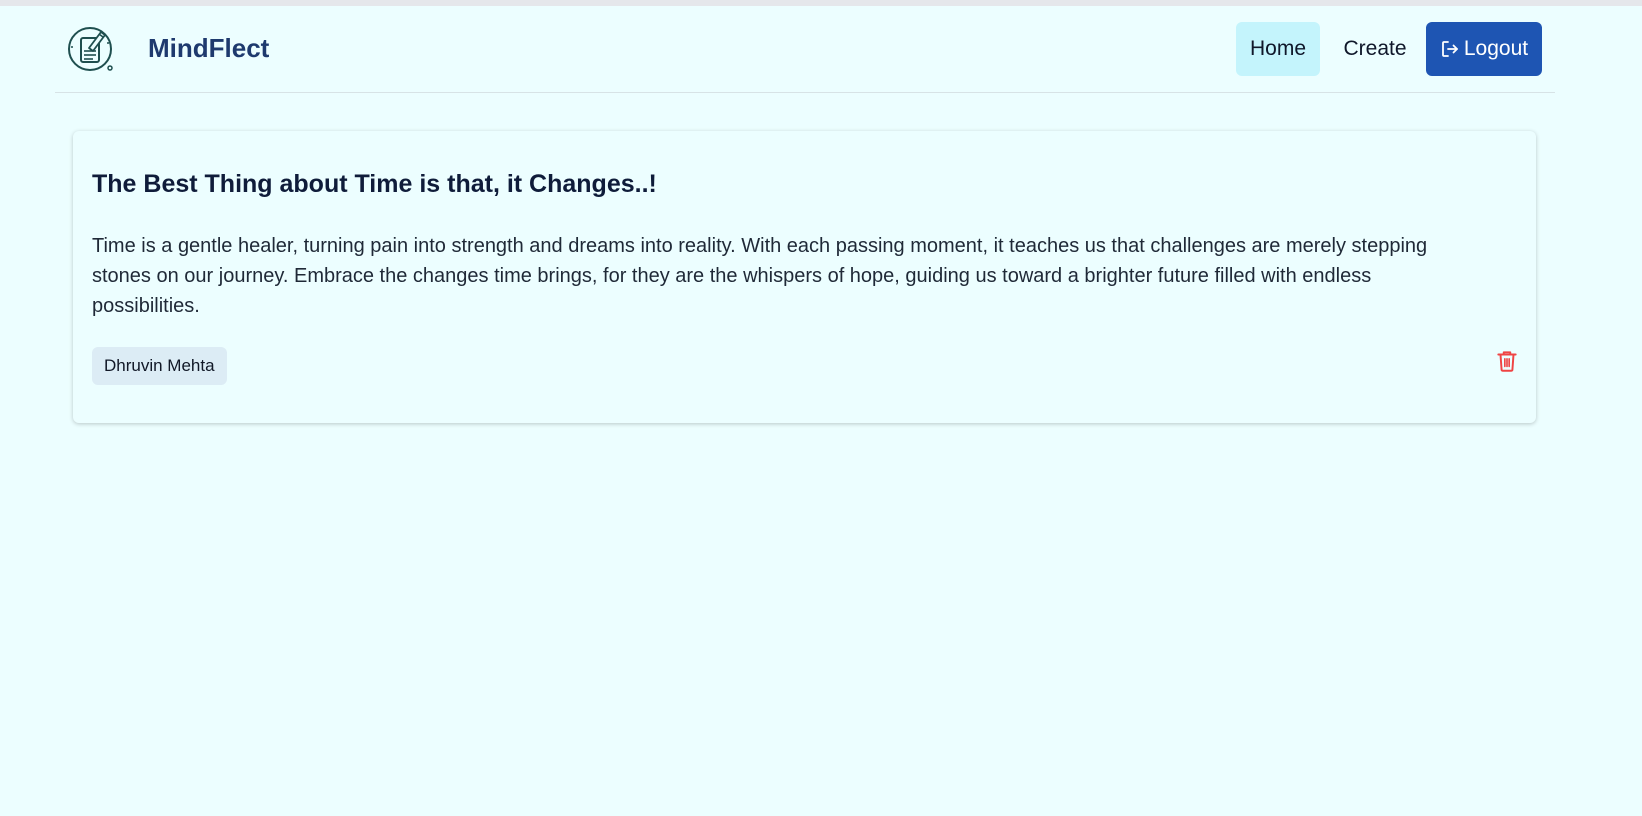 Image resolution: width=1642 pixels, height=816 pixels. Describe the element at coordinates (208, 48) in the screenshot. I see `brand-name: MindFlect` at that location.